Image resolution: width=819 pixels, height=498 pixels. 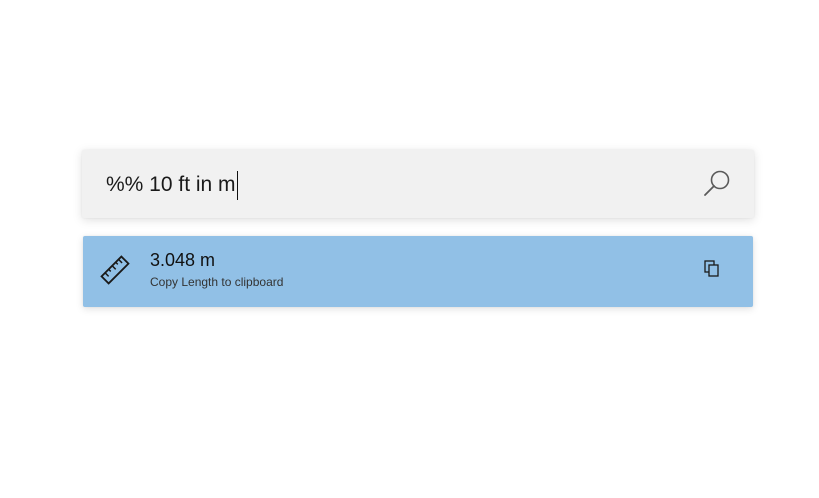 I want to click on search-input: %% 10 ft in m, so click(x=172, y=185).